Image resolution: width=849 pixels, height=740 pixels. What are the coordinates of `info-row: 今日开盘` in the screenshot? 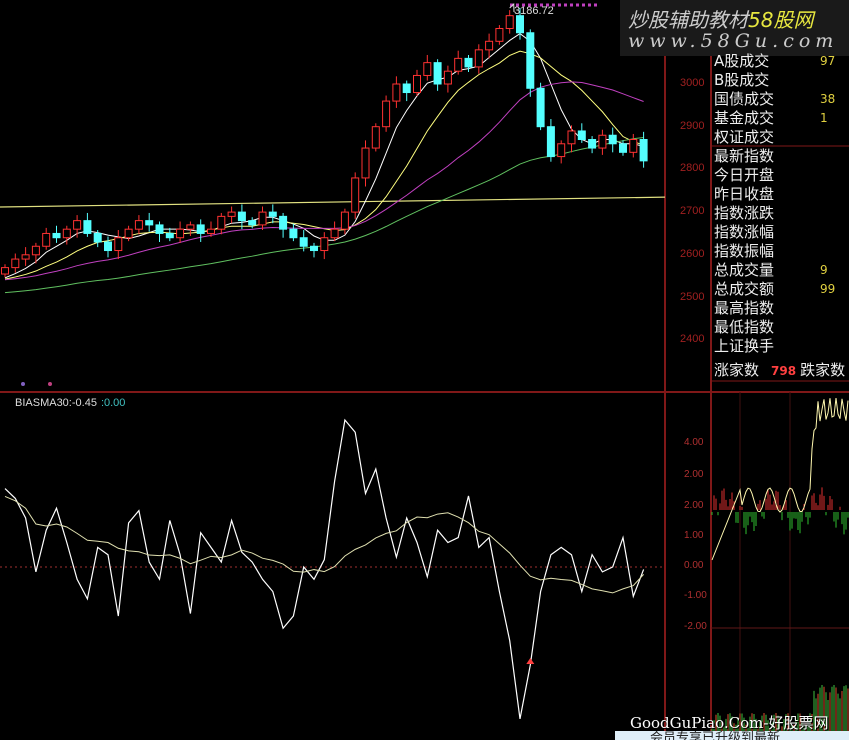 It's located at (781, 175).